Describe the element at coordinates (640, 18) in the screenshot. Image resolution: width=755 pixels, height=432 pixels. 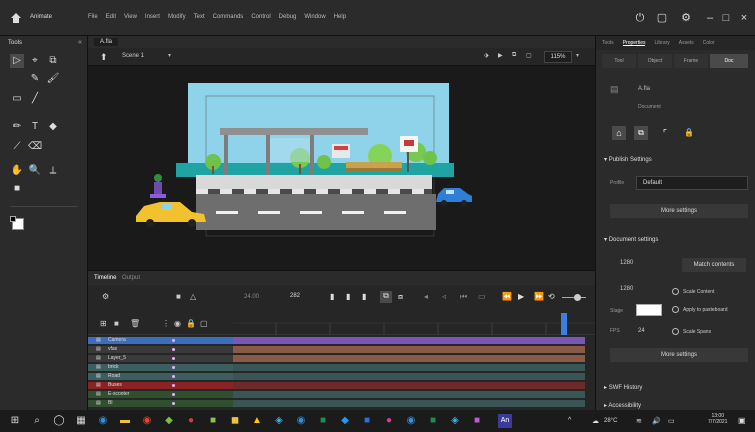
I see `arrange-icon: ⏻` at that location.